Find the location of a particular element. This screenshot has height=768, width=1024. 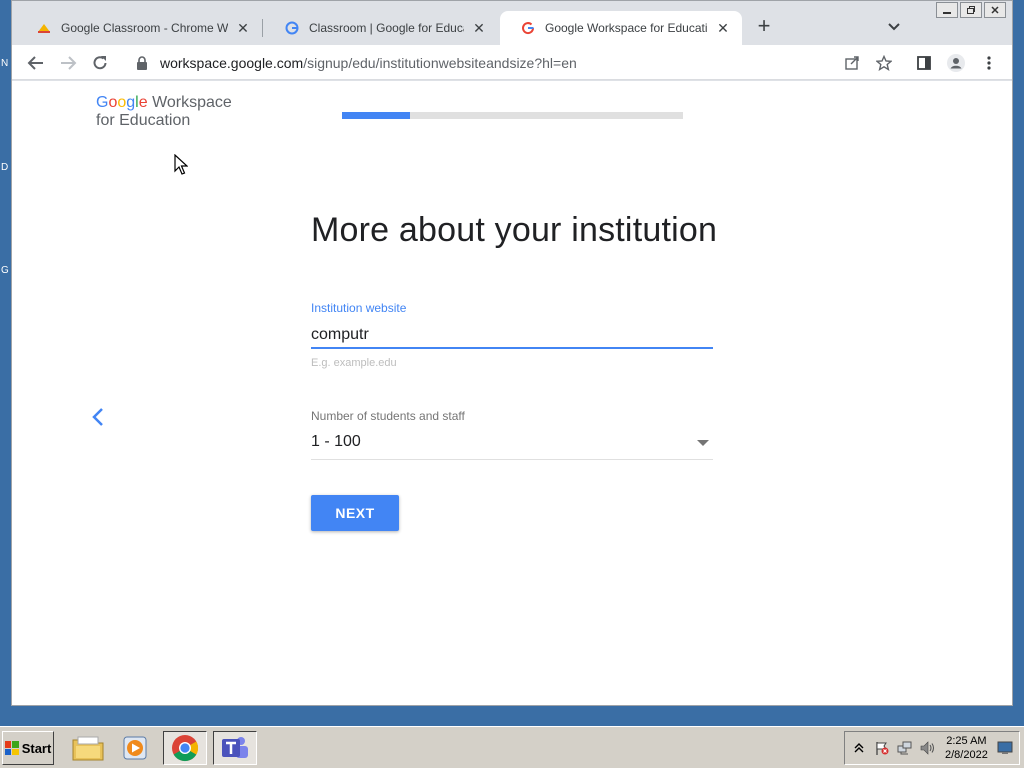

tab-google-workspace-for-education: Google Workspace for Education ✕ is located at coordinates (621, 28).